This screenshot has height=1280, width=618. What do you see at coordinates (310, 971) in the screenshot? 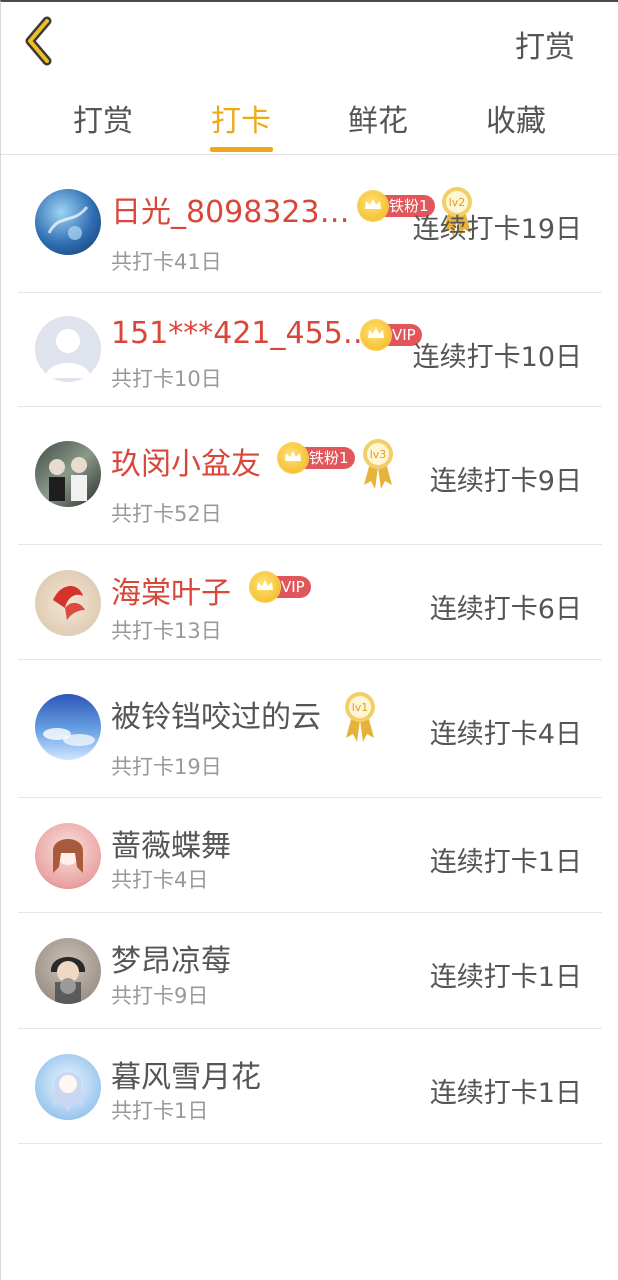
I see `list-item: 梦昂凉莓 共打卡9日 连续打卡1日` at bounding box center [310, 971].